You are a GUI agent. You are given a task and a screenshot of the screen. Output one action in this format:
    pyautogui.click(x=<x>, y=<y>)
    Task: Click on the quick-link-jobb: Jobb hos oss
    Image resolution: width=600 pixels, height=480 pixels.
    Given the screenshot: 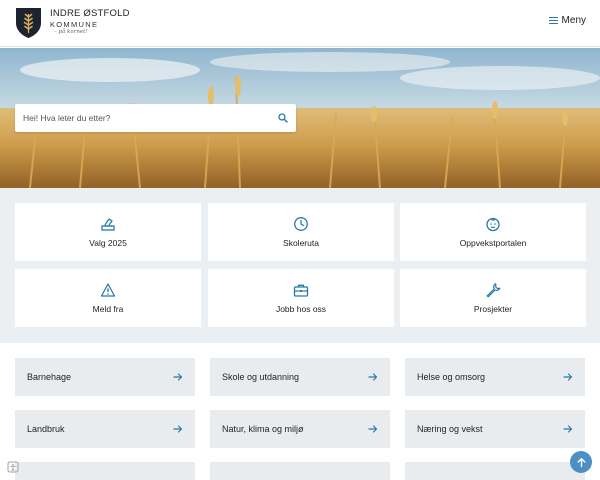 What is the action you would take?
    pyautogui.click(x=301, y=298)
    